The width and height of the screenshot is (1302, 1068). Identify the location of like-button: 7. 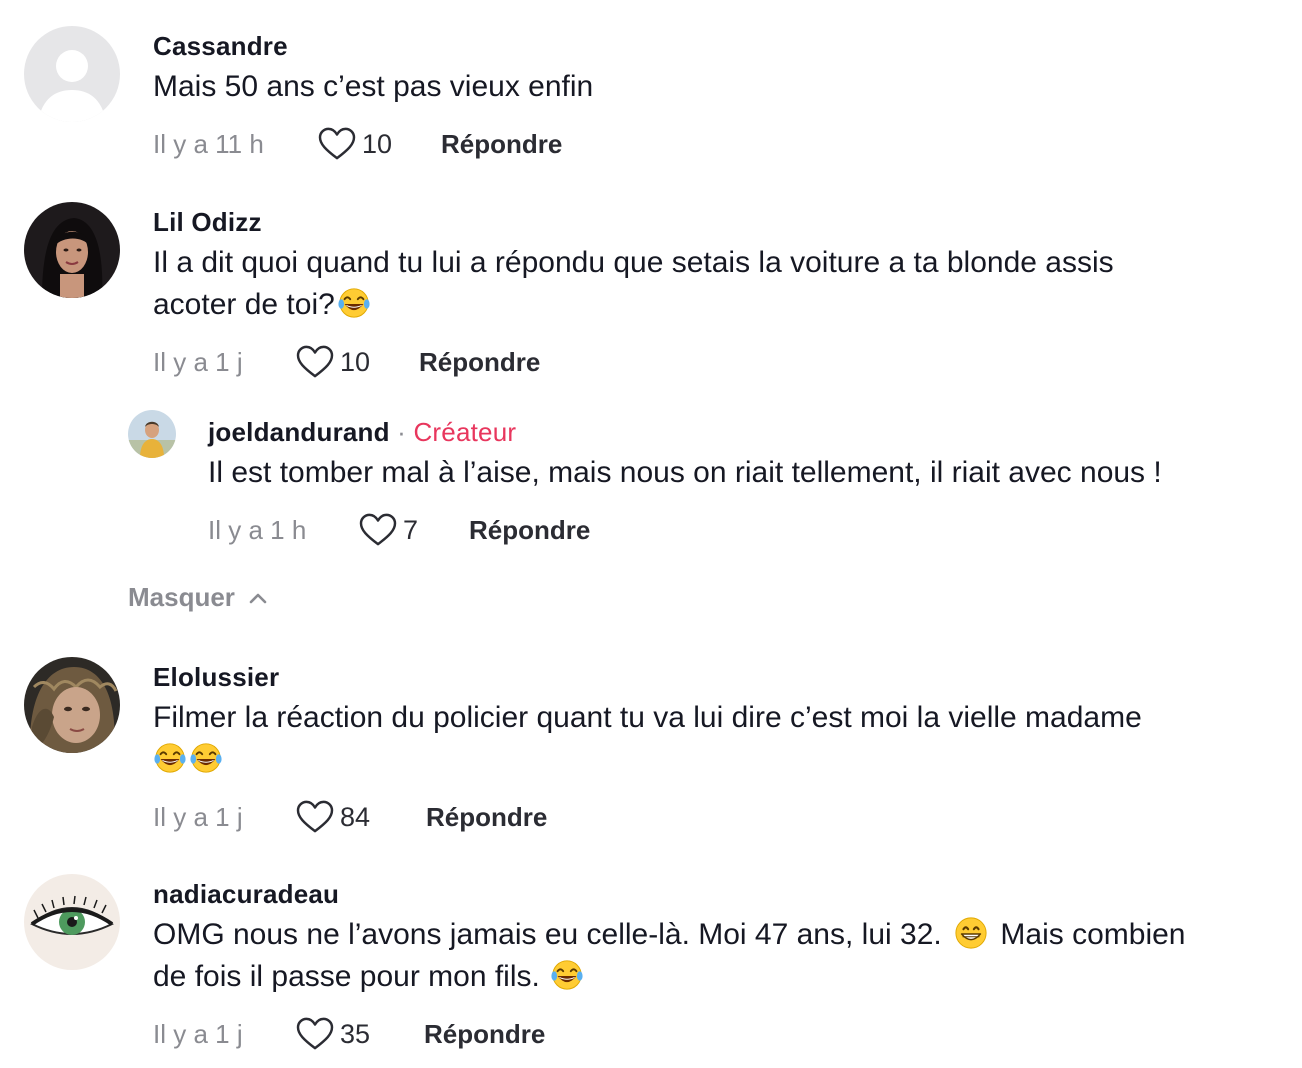
(388, 530).